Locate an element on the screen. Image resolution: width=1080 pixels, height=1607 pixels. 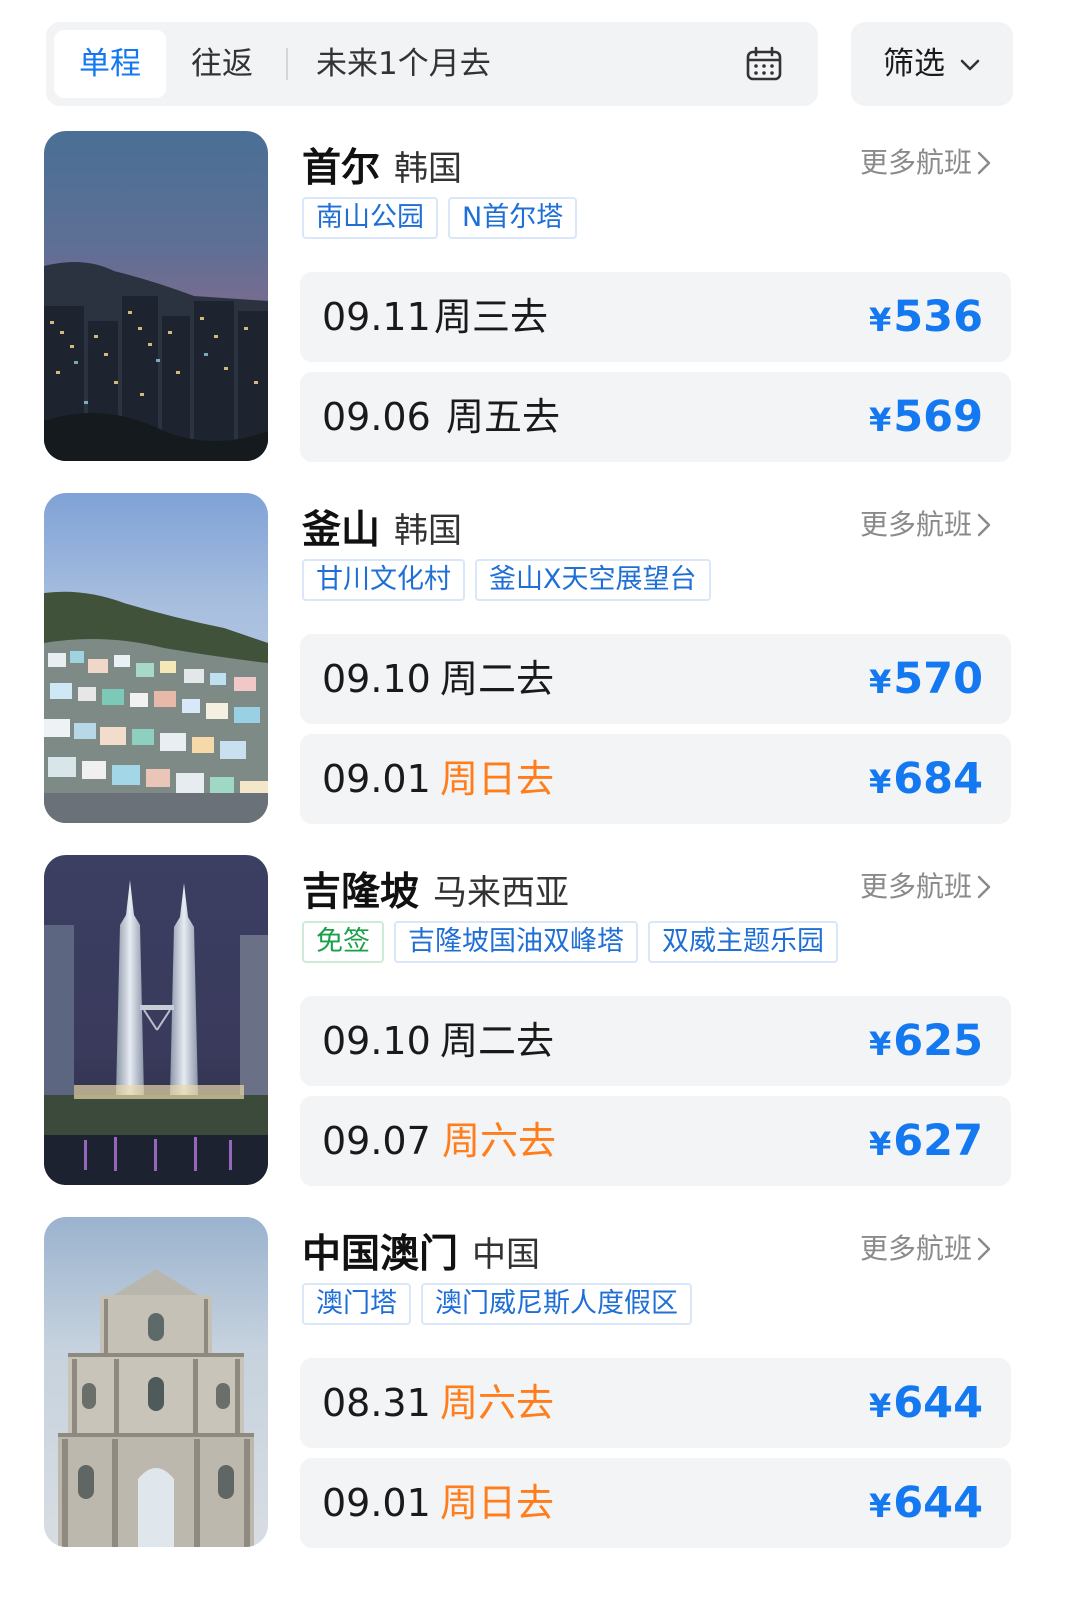
chevron-down-icon is located at coordinates (970, 65).